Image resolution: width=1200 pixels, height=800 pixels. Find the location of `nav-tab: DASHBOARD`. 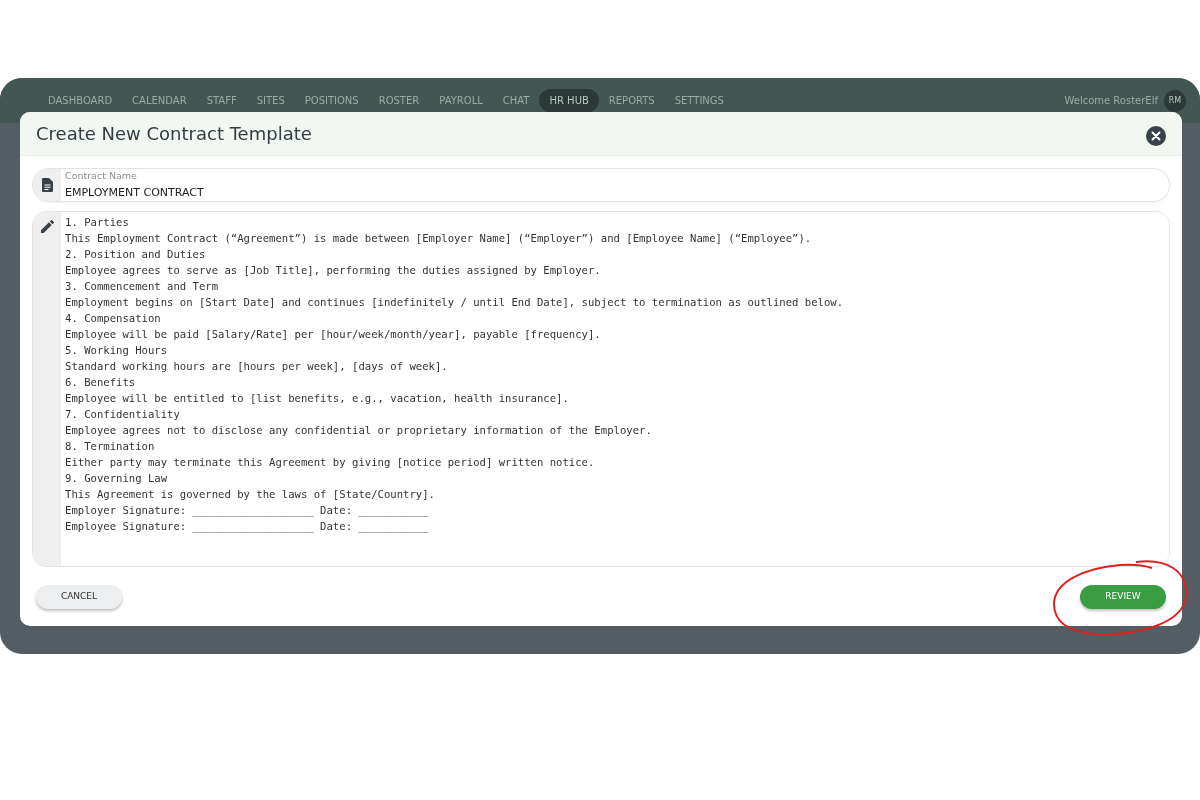

nav-tab: DASHBOARD is located at coordinates (80, 100).